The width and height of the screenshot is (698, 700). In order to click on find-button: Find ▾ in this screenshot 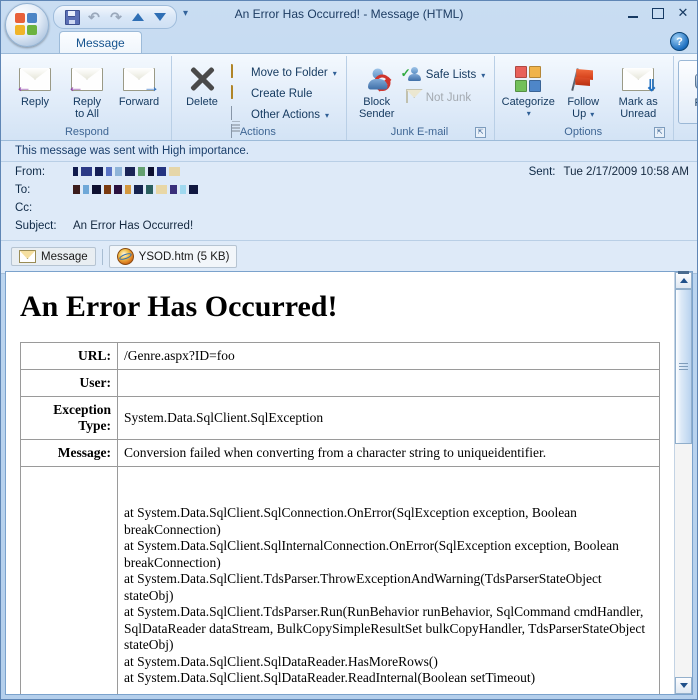, I will do `click(687, 92)`.